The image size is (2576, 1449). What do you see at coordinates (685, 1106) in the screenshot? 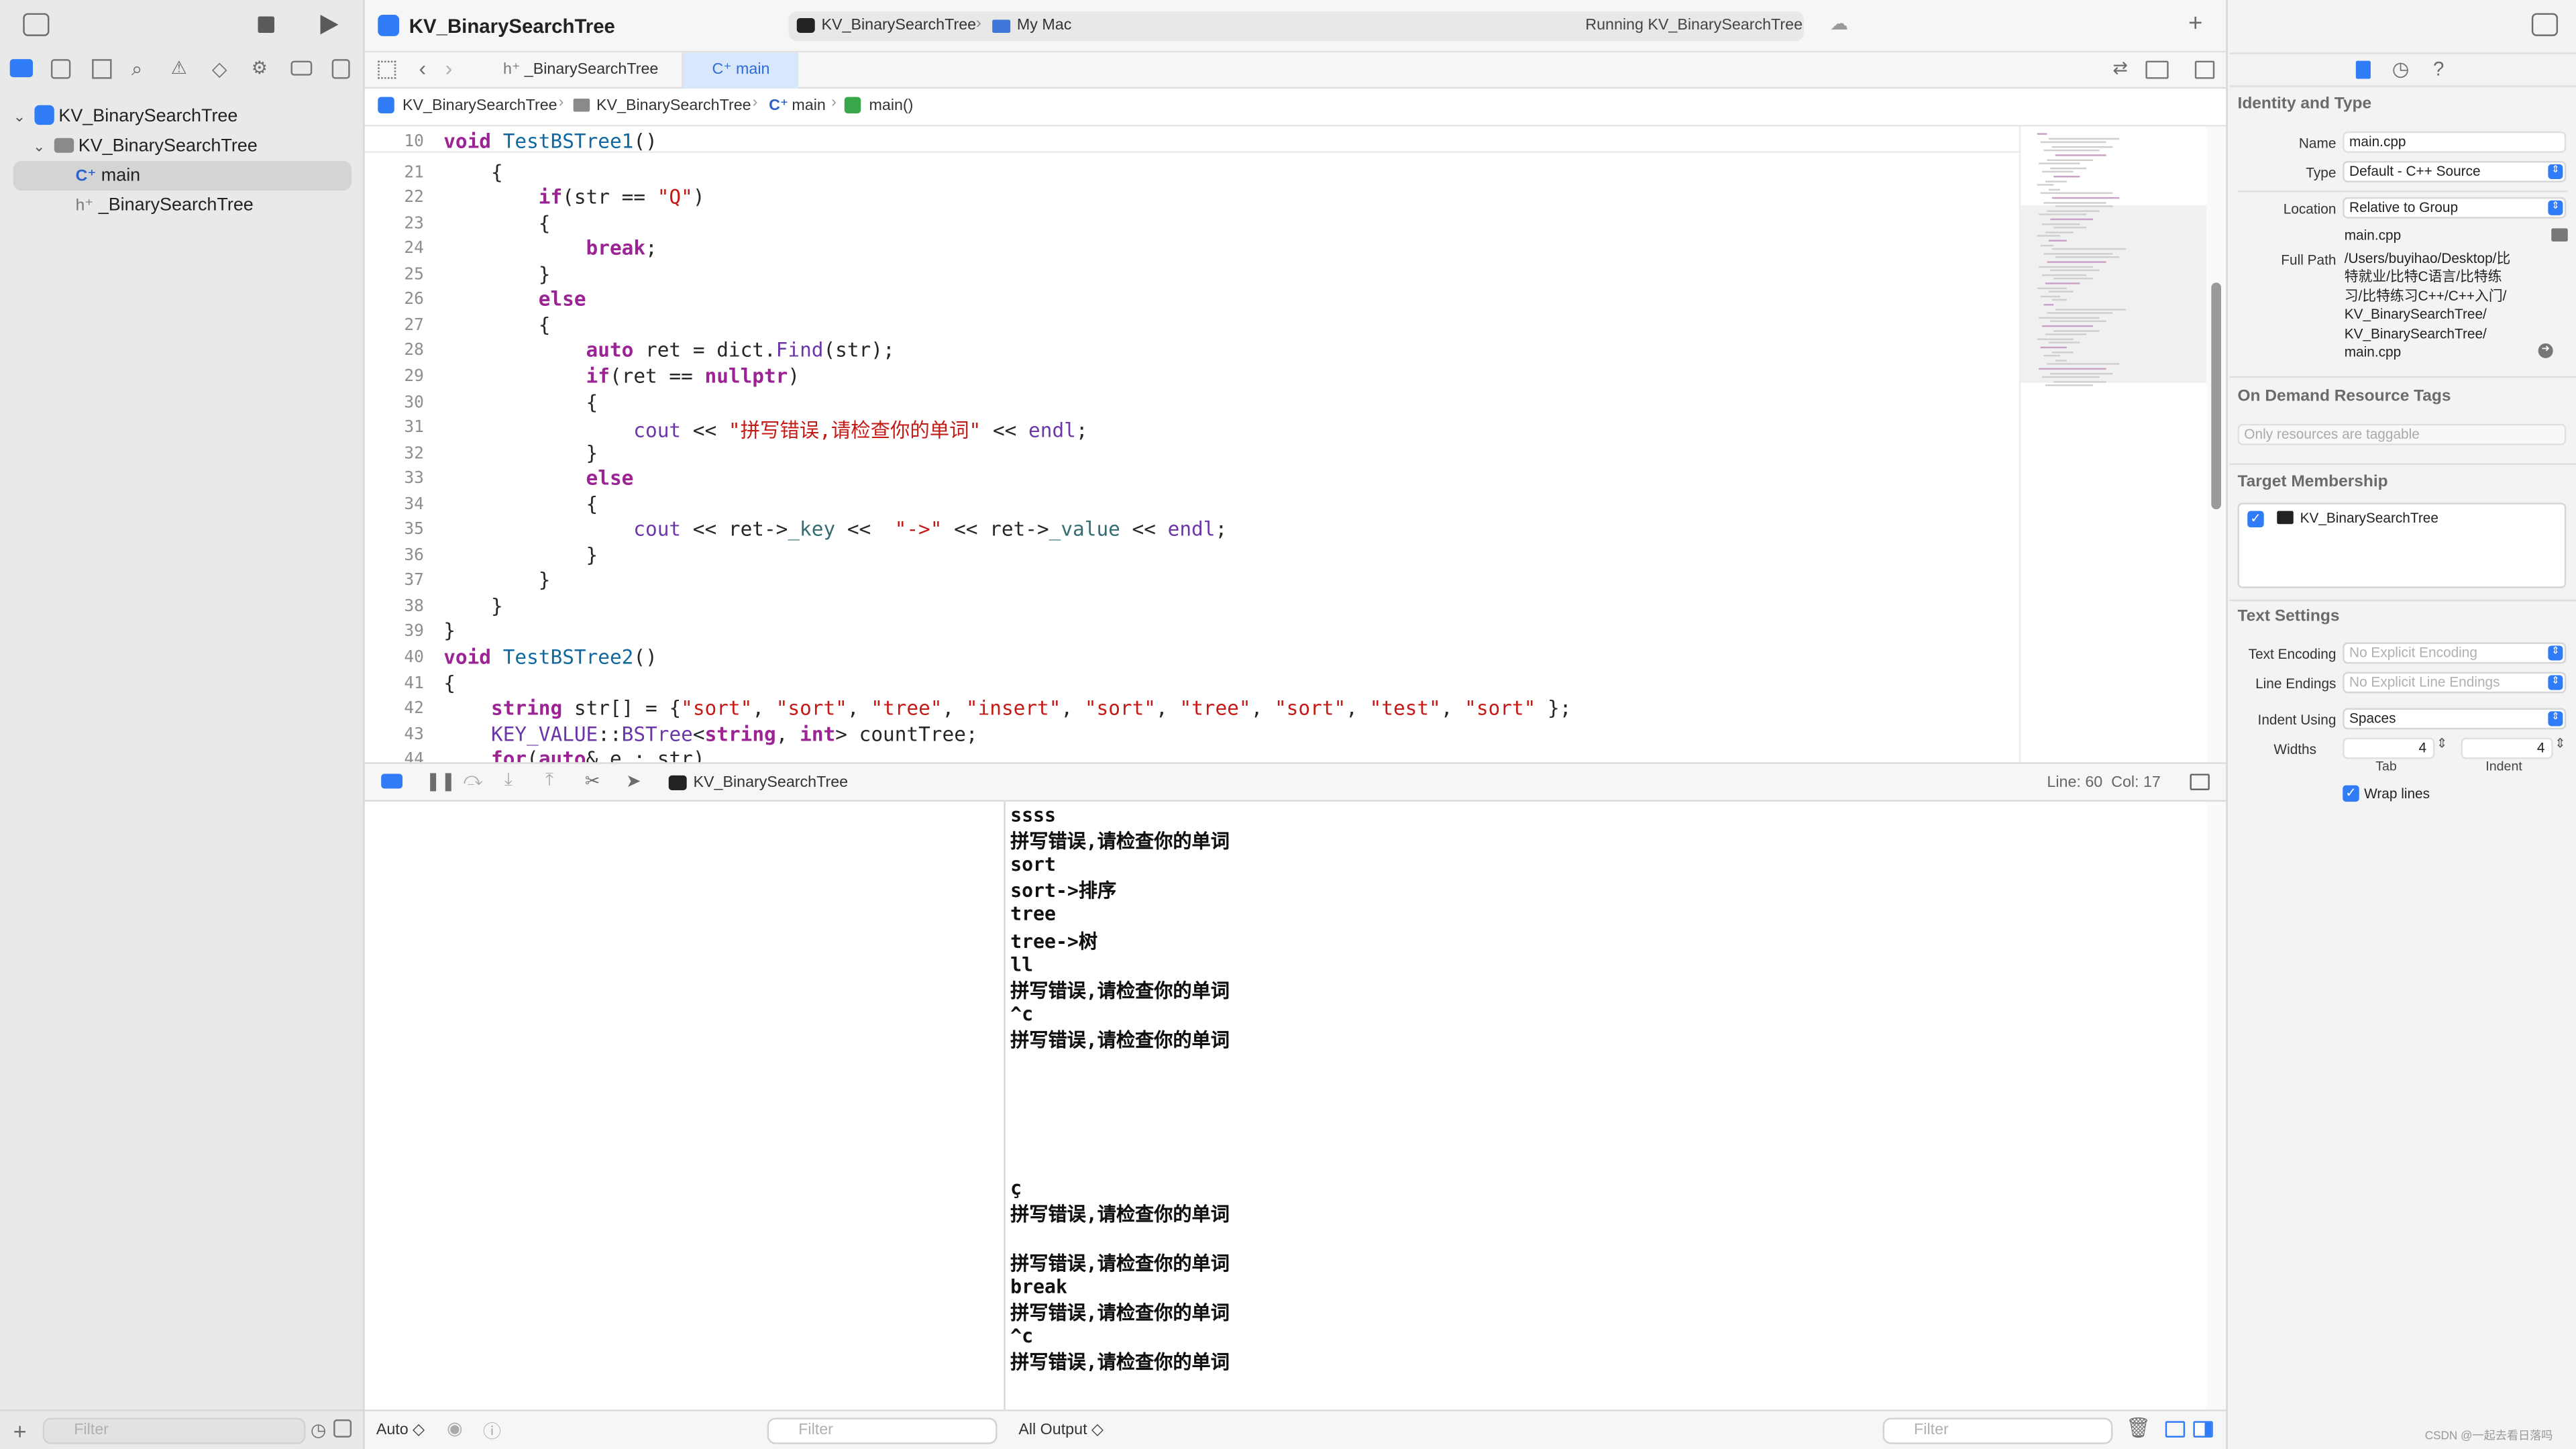
I see `variables-view` at bounding box center [685, 1106].